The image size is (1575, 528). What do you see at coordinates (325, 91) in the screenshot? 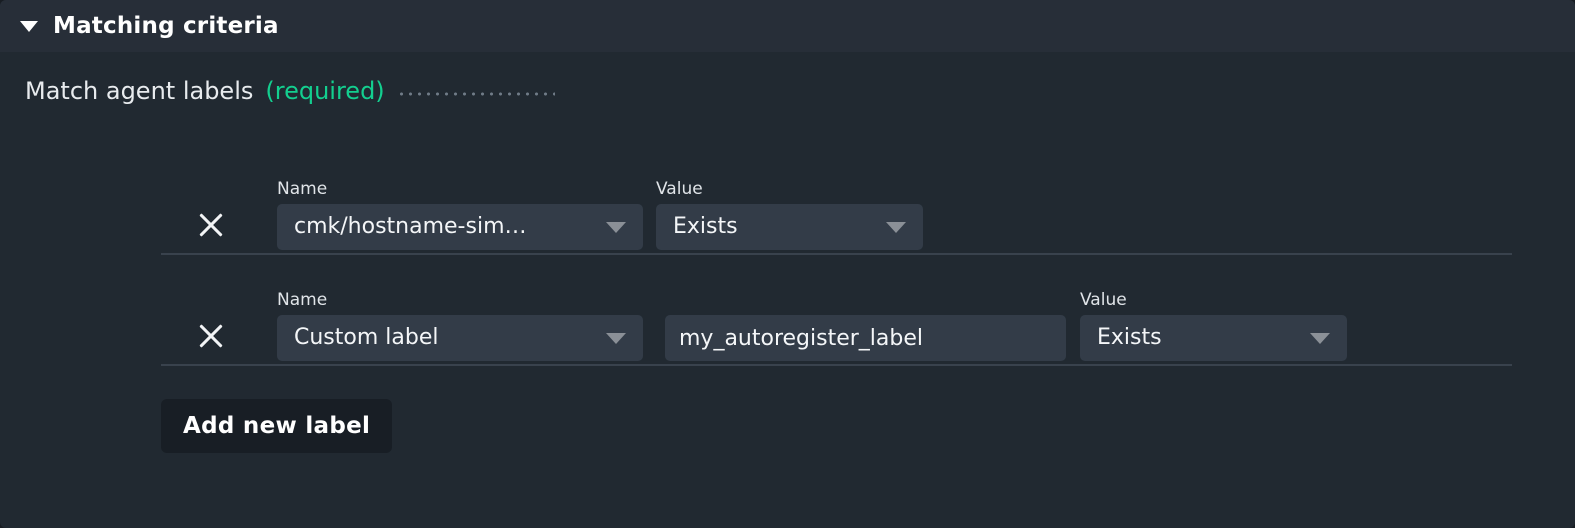
I see `required-marker: (required)` at bounding box center [325, 91].